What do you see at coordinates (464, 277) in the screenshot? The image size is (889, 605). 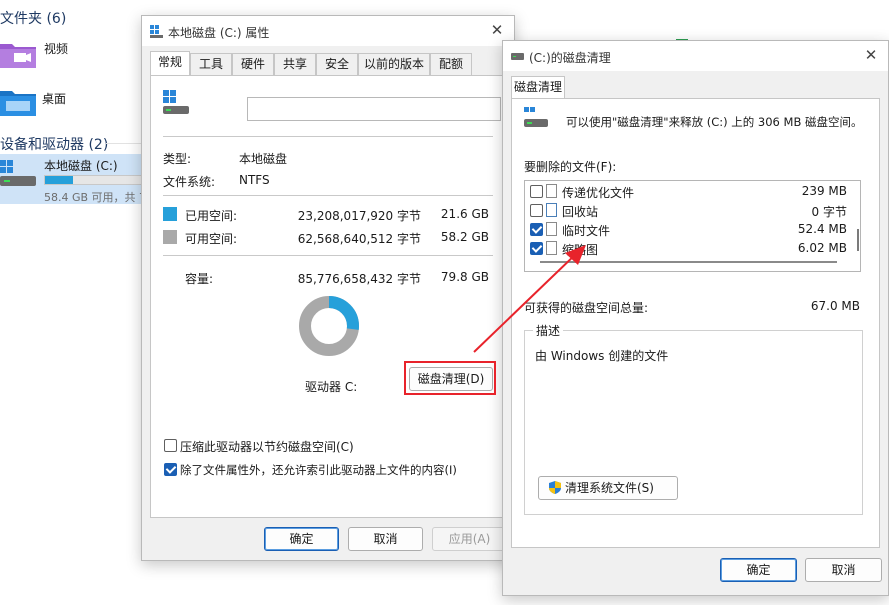 I see `capacity-size: 79.8 GB` at bounding box center [464, 277].